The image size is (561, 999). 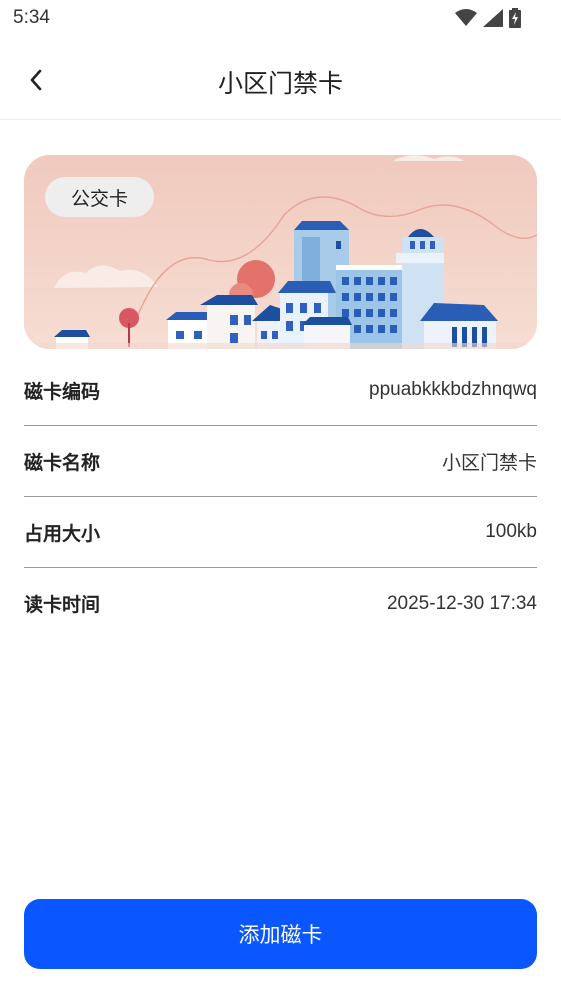 What do you see at coordinates (62, 462) in the screenshot?
I see `card-name-label: 磁卡名称` at bounding box center [62, 462].